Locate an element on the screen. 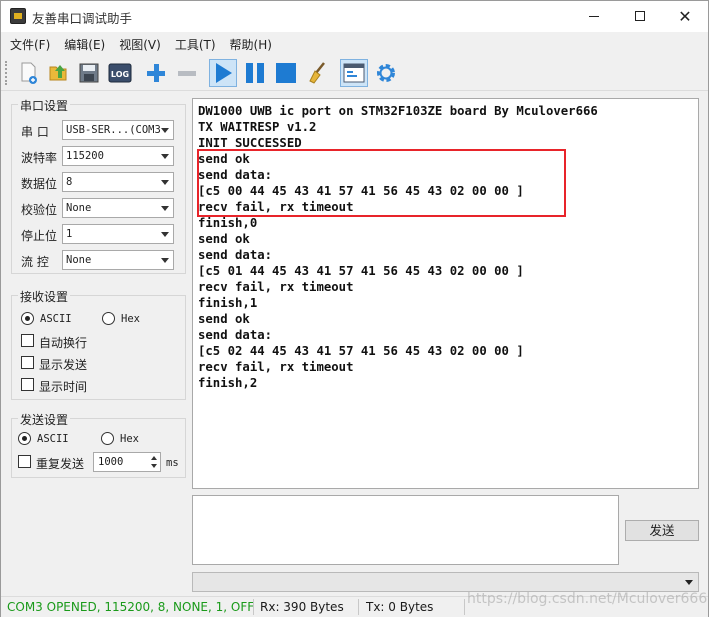 This screenshot has height=617, width=709. window-layout-button is located at coordinates (354, 73).